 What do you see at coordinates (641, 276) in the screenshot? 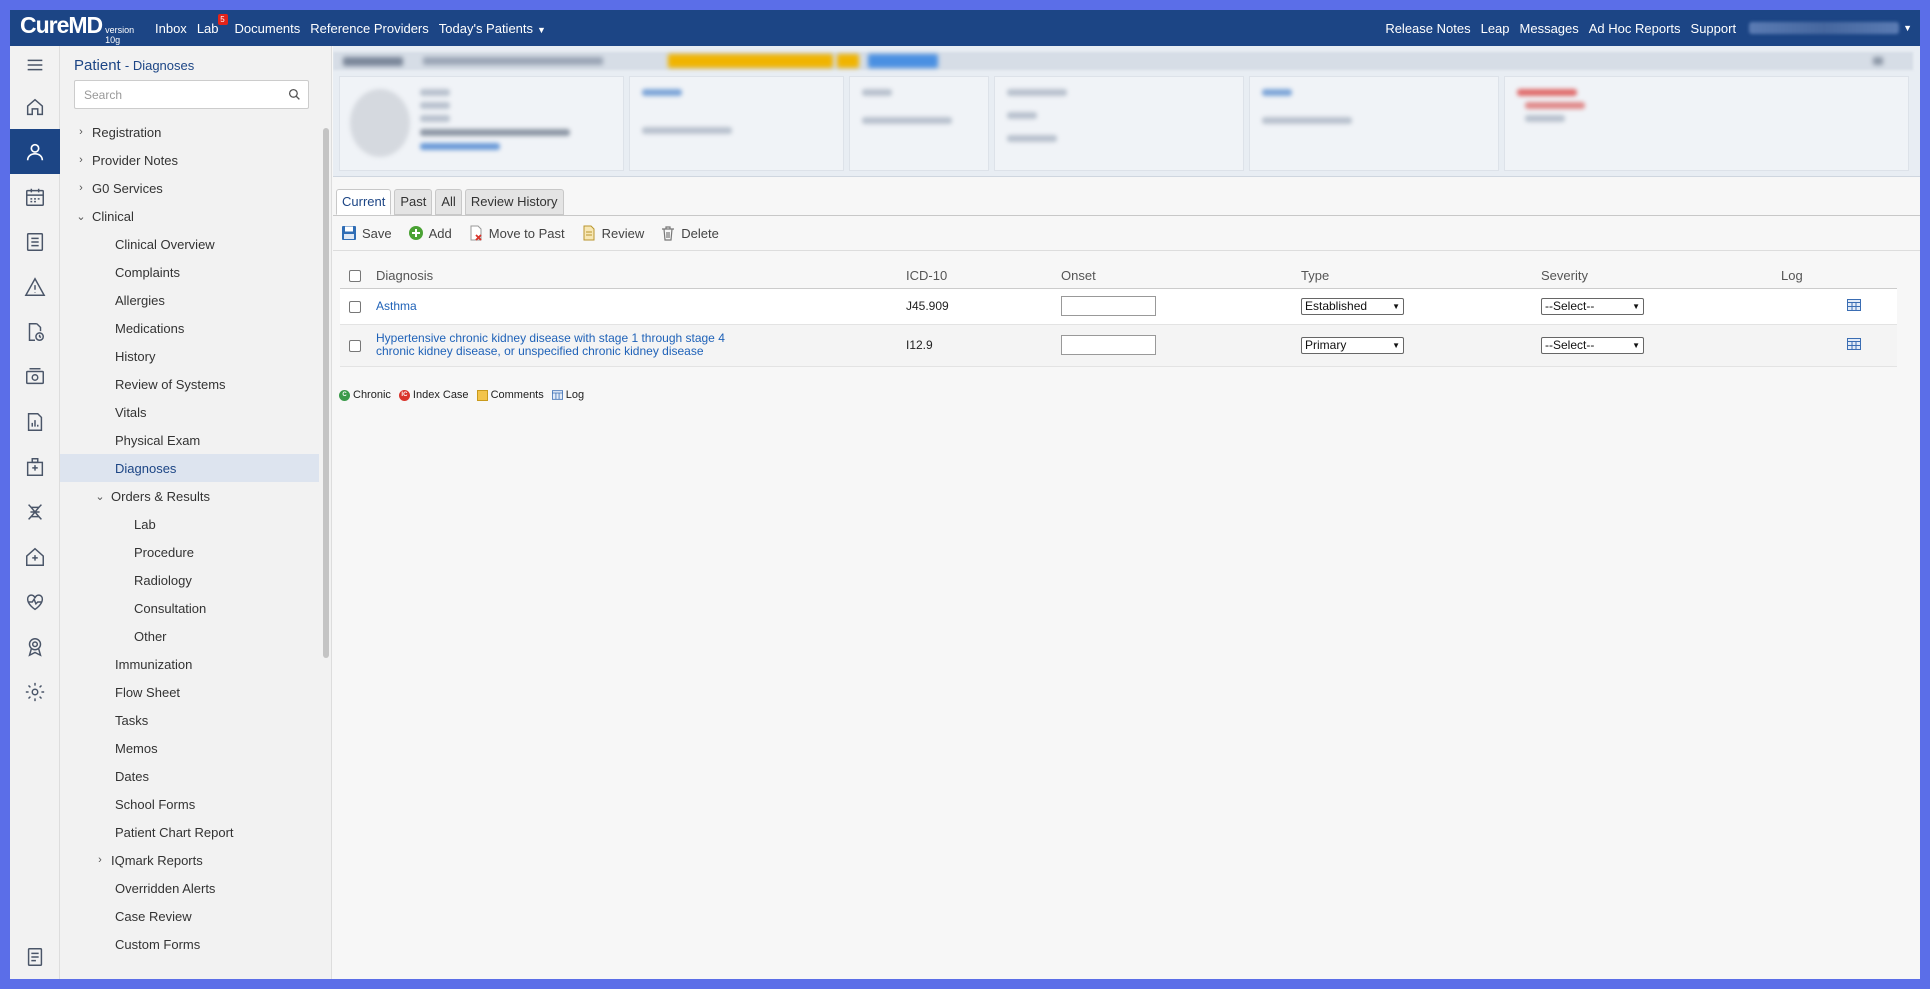
I see `col-diagnosis: Diagnosis` at bounding box center [641, 276].